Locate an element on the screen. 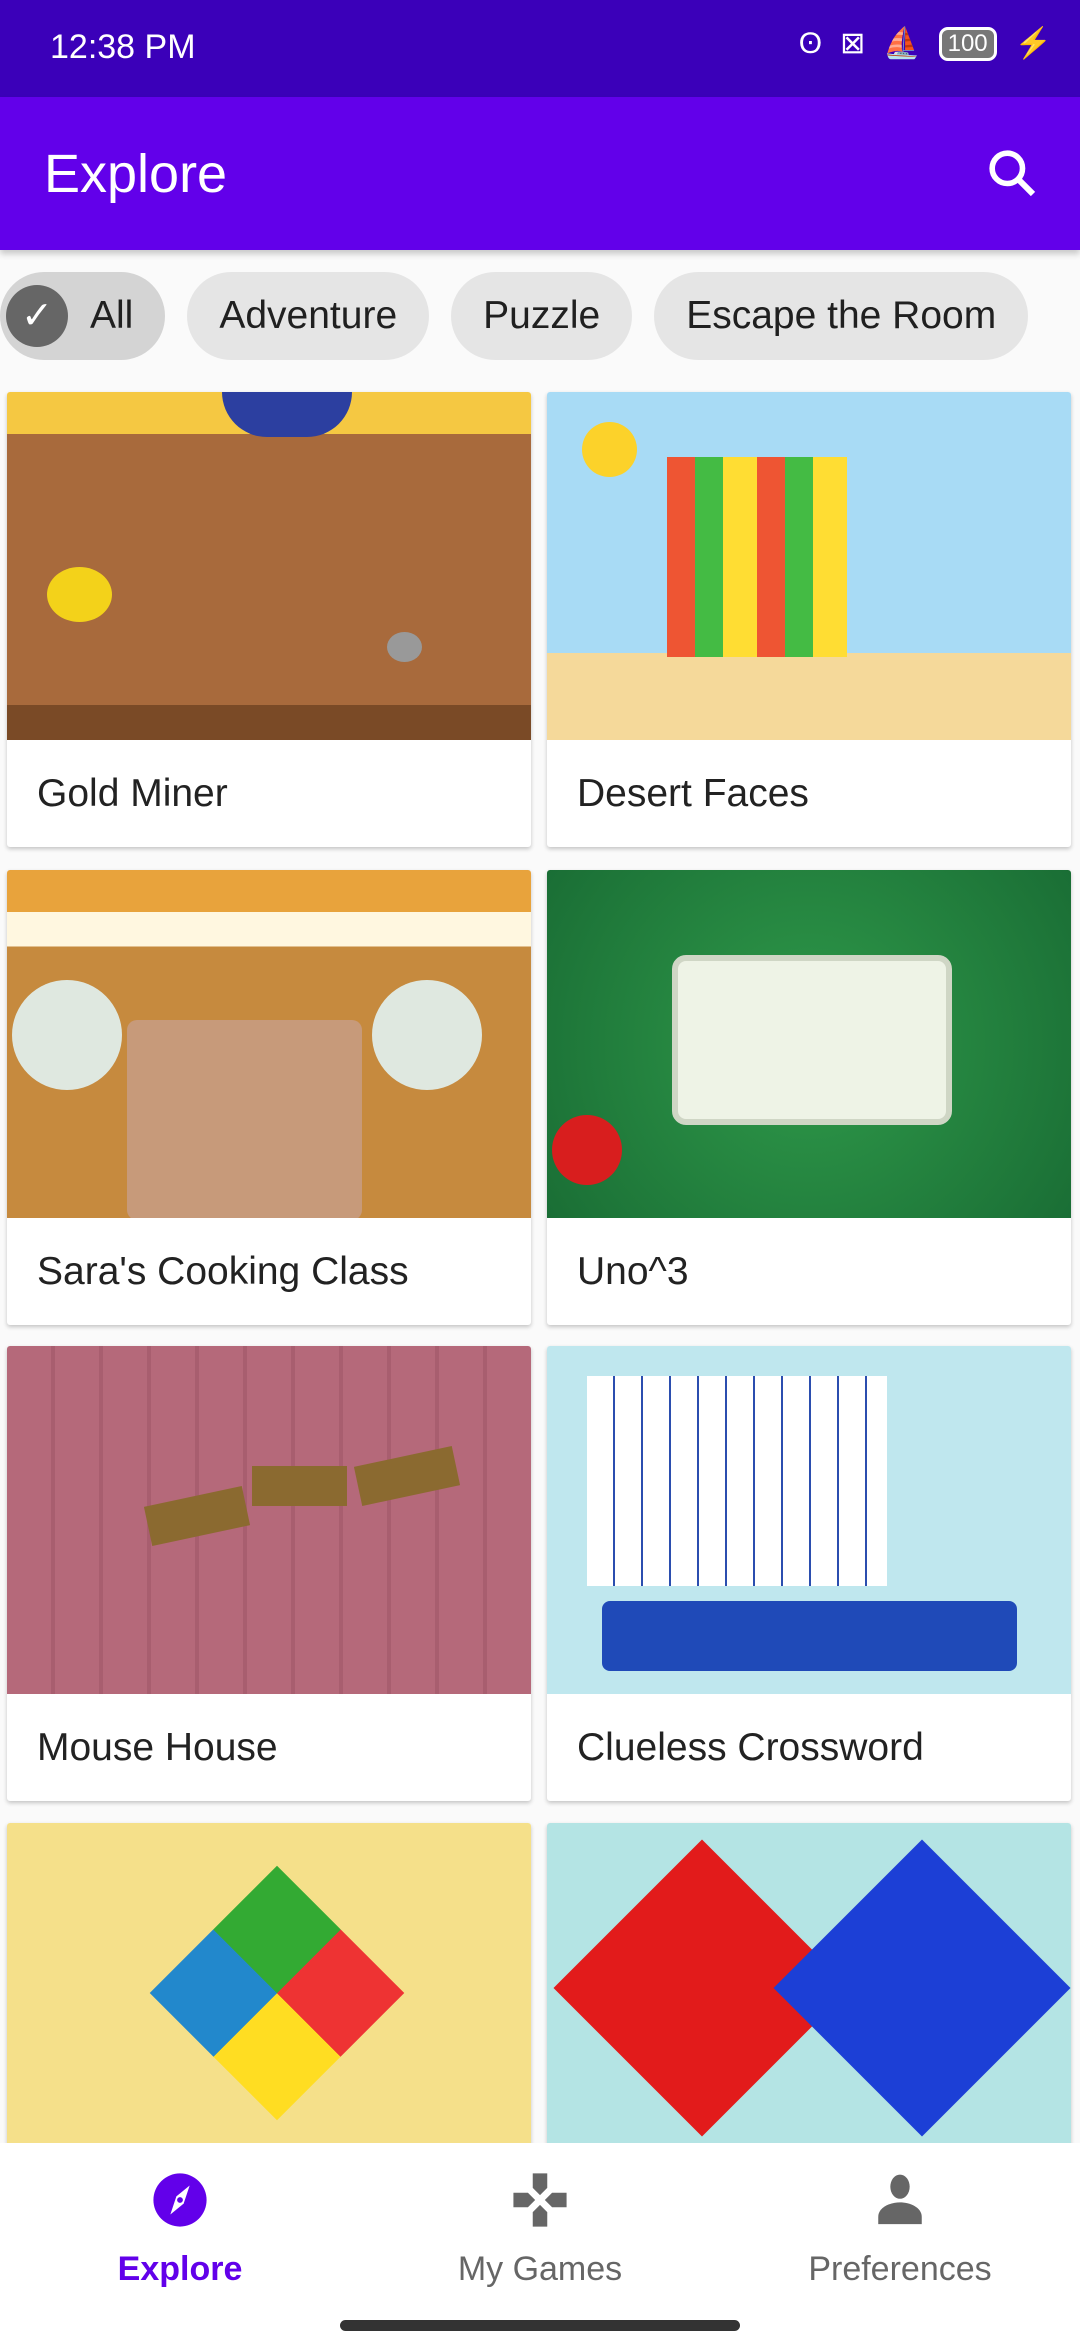  nav-label: Preferences is located at coordinates (900, 2269).